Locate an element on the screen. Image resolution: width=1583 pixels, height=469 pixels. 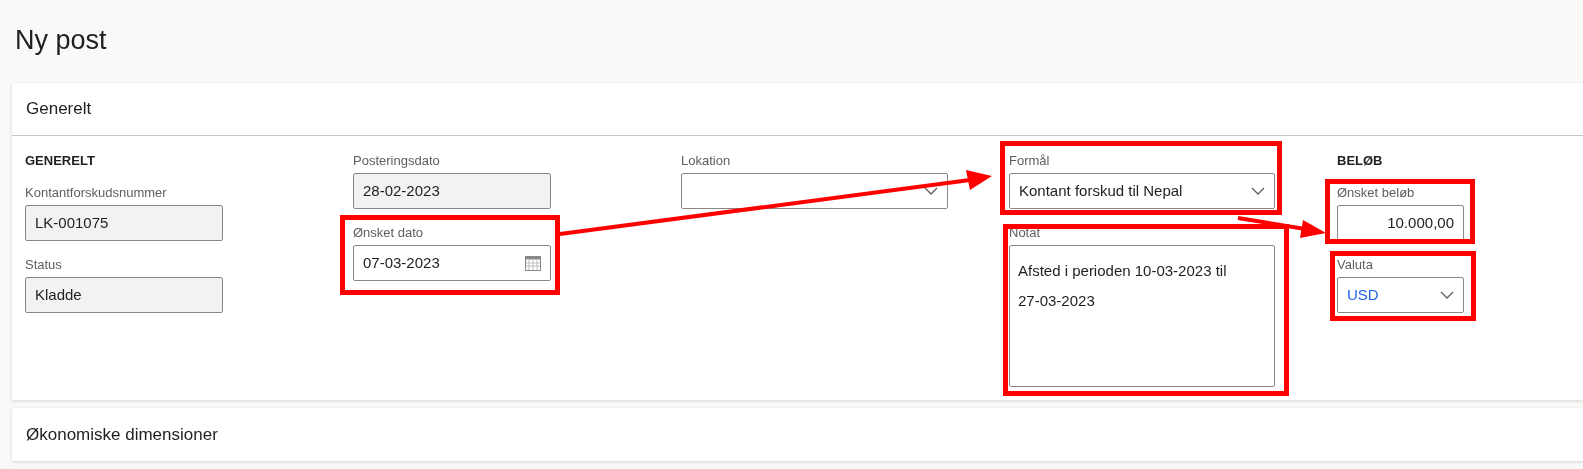
section-title: Økonomiske dimensioner is located at coordinates (122, 434).